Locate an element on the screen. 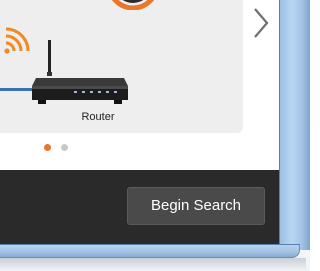 This screenshot has height=271, width=320. device-circle-icon is located at coordinates (133, 5).